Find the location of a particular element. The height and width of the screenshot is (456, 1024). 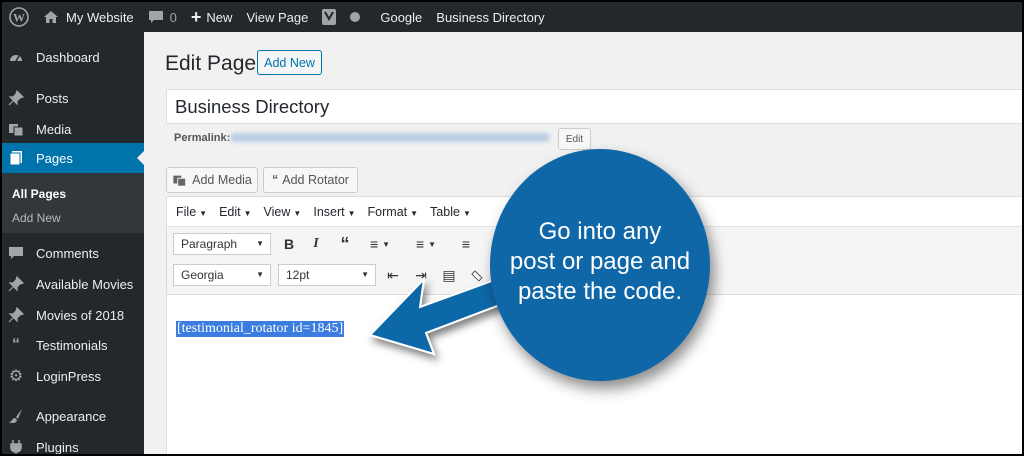

callout-line: paste the code. is located at coordinates (600, 291).